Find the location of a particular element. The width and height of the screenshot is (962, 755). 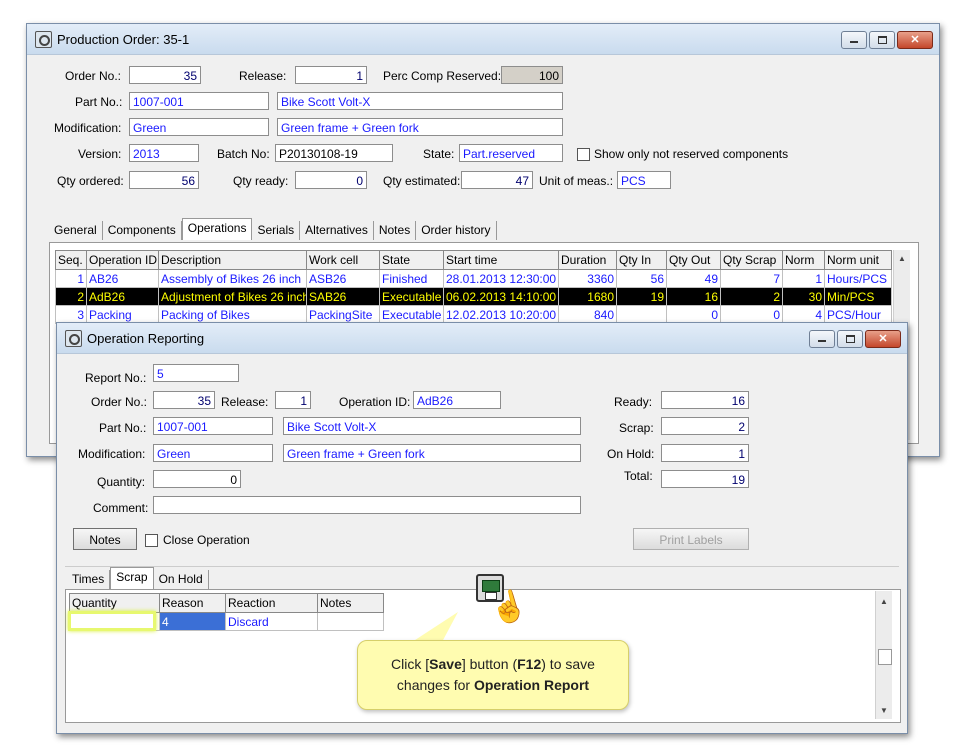

col-norm-unit: Norm unit is located at coordinates (858, 260).